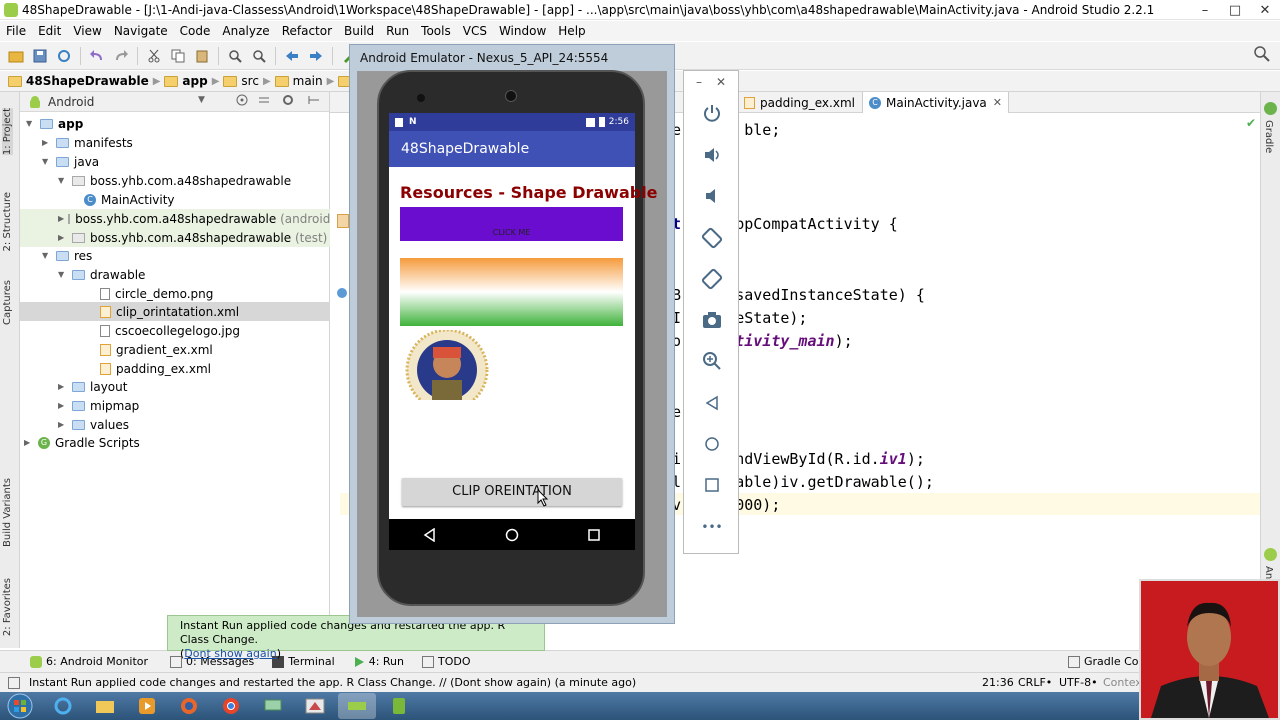 The image size is (1280, 720). Describe the element at coordinates (273, 706) in the screenshot. I see `network-icon` at that location.